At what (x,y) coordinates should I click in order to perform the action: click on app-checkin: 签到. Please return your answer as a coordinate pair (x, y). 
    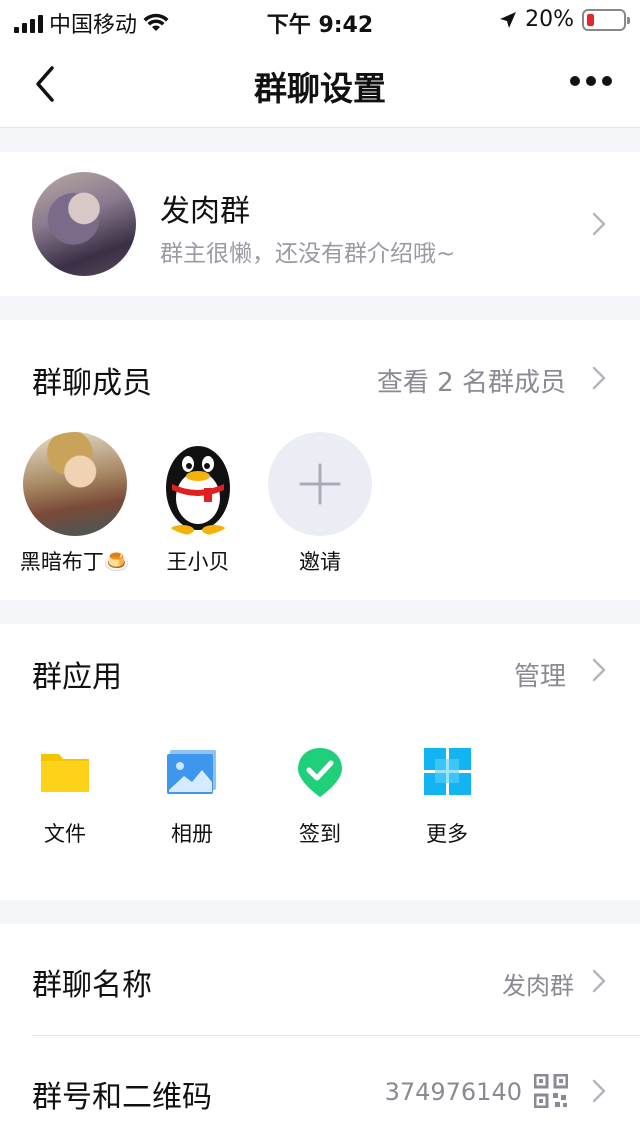
    Looking at the image, I should click on (320, 797).